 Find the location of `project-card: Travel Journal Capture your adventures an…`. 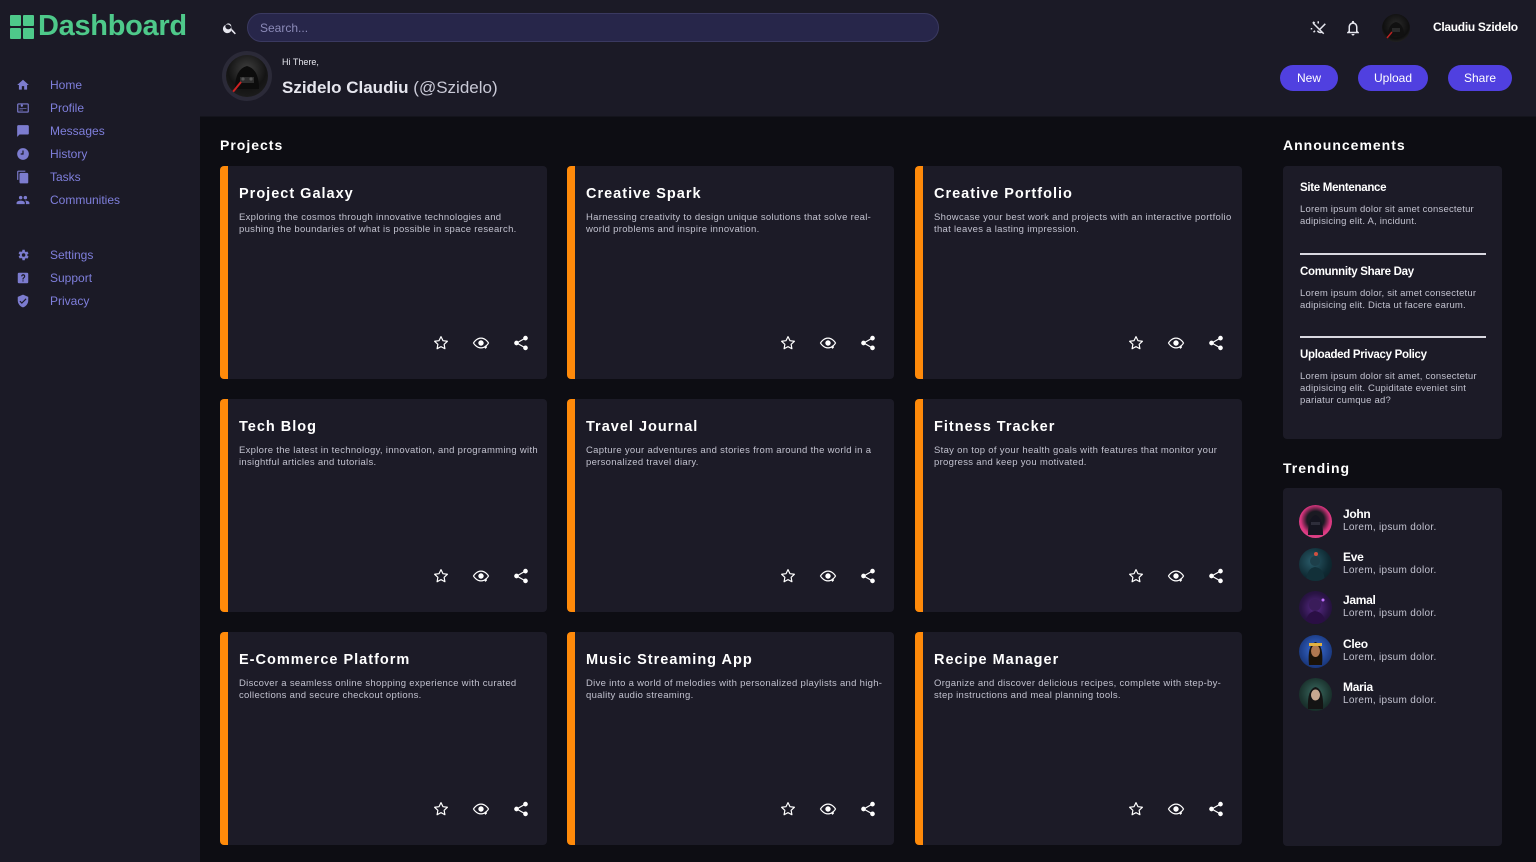

project-card: Travel Journal Capture your adventures an… is located at coordinates (730, 505).